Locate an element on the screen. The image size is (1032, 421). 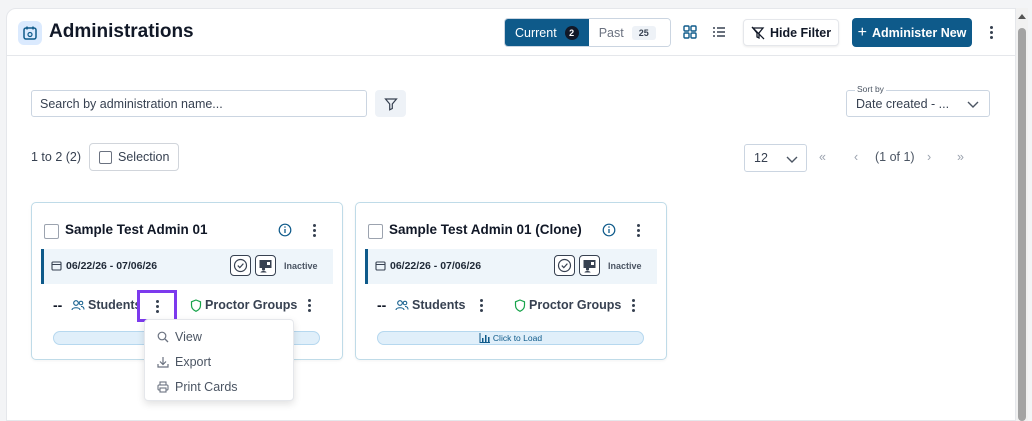
menu-item-export: Export is located at coordinates (219, 361).